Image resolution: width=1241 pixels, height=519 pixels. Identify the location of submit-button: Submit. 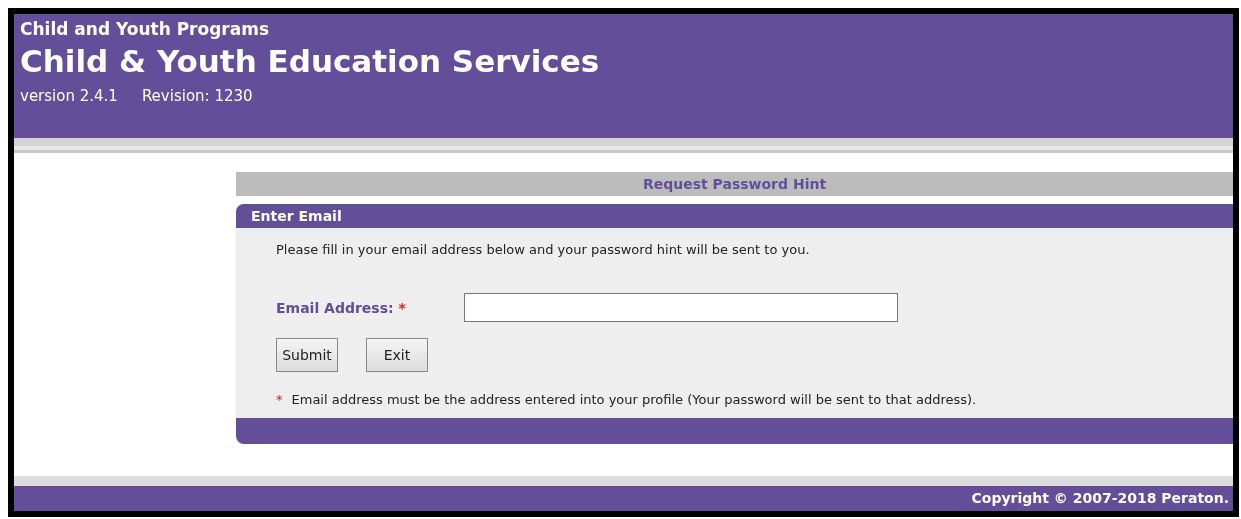
(307, 355).